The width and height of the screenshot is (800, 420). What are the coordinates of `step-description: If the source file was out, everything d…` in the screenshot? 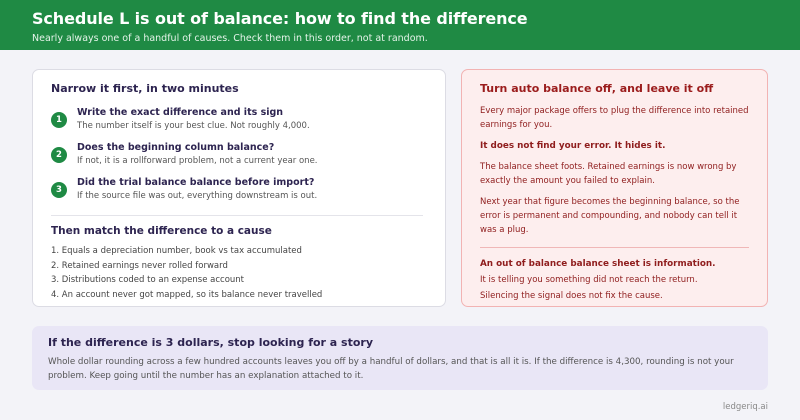 It's located at (197, 196).